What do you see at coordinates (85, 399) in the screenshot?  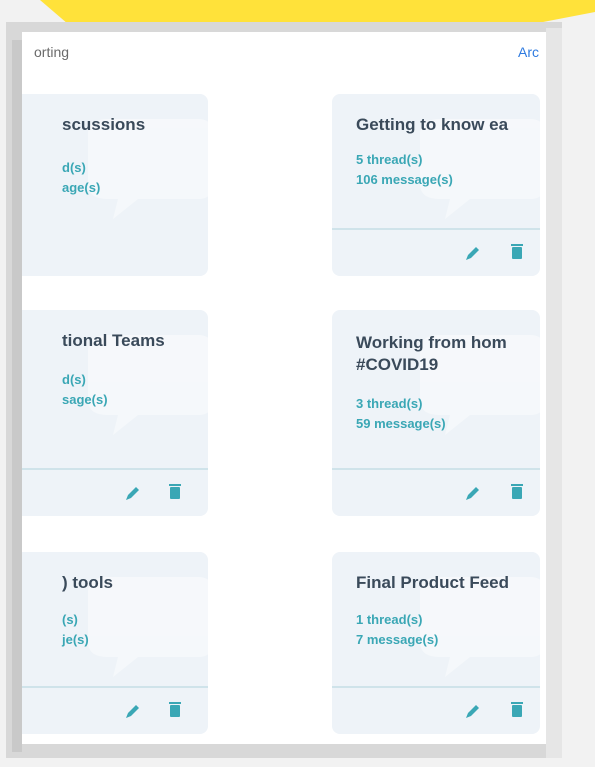 I see `message-count: sage(s)` at bounding box center [85, 399].